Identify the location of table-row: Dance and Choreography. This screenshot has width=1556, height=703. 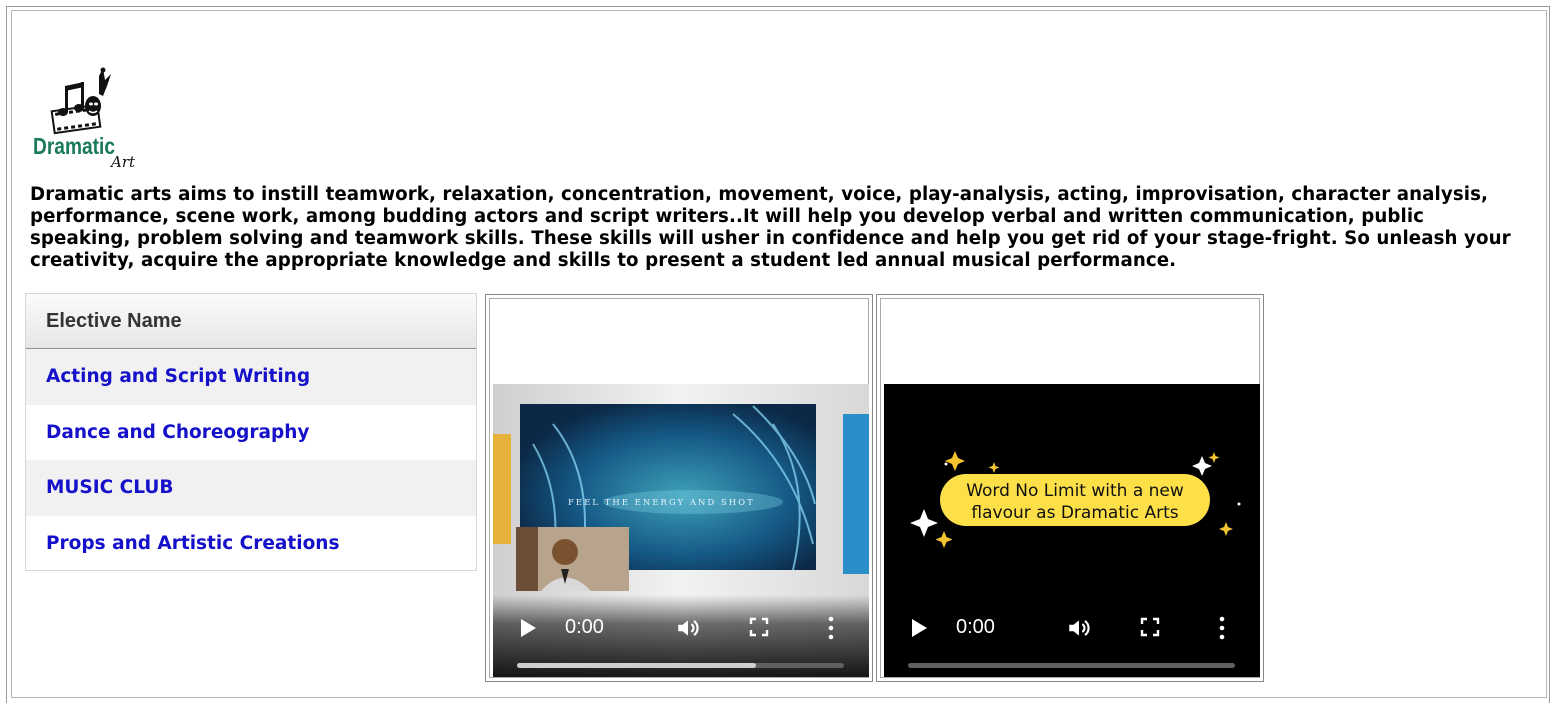
(251, 433).